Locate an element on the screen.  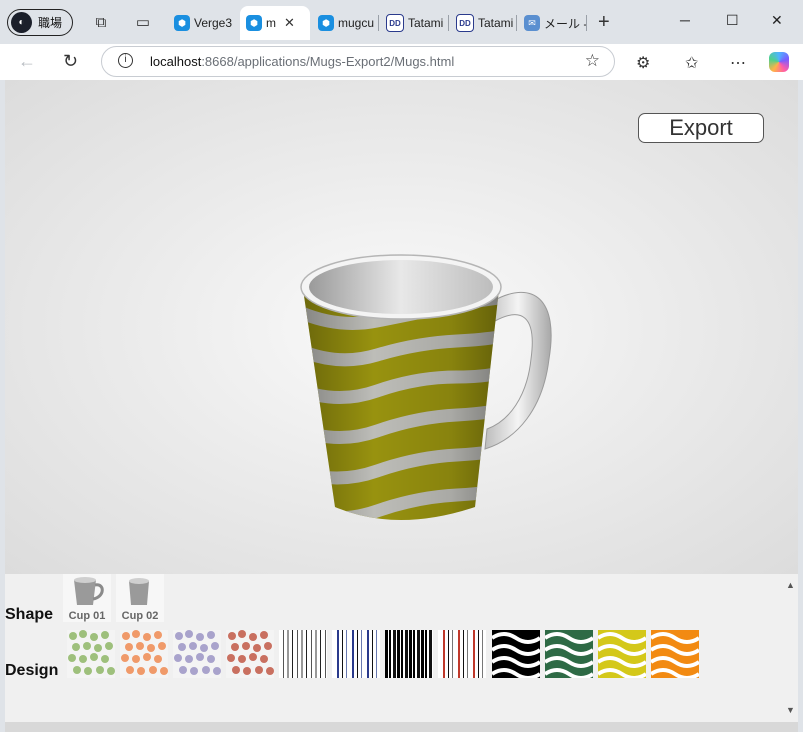
mug-model is located at coordinates (427, 389).